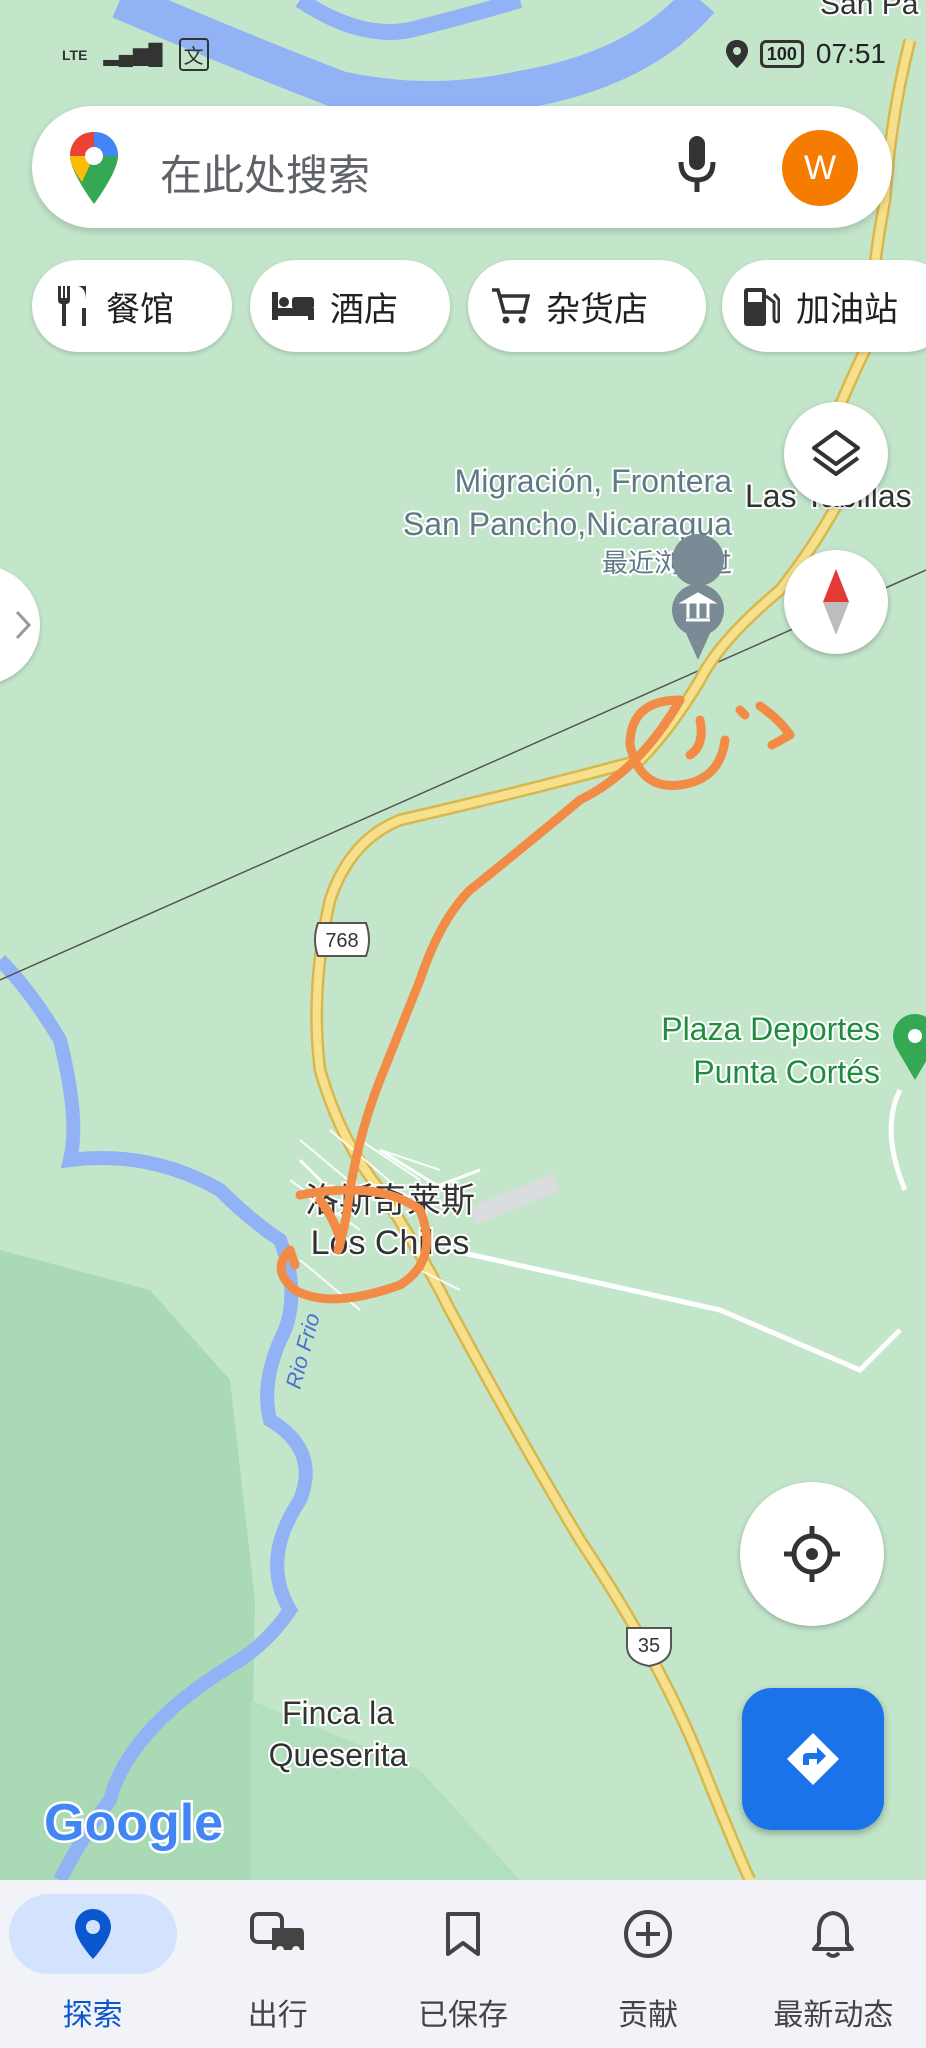  Describe the element at coordinates (697, 166) in the screenshot. I see `microphone-icon` at that location.